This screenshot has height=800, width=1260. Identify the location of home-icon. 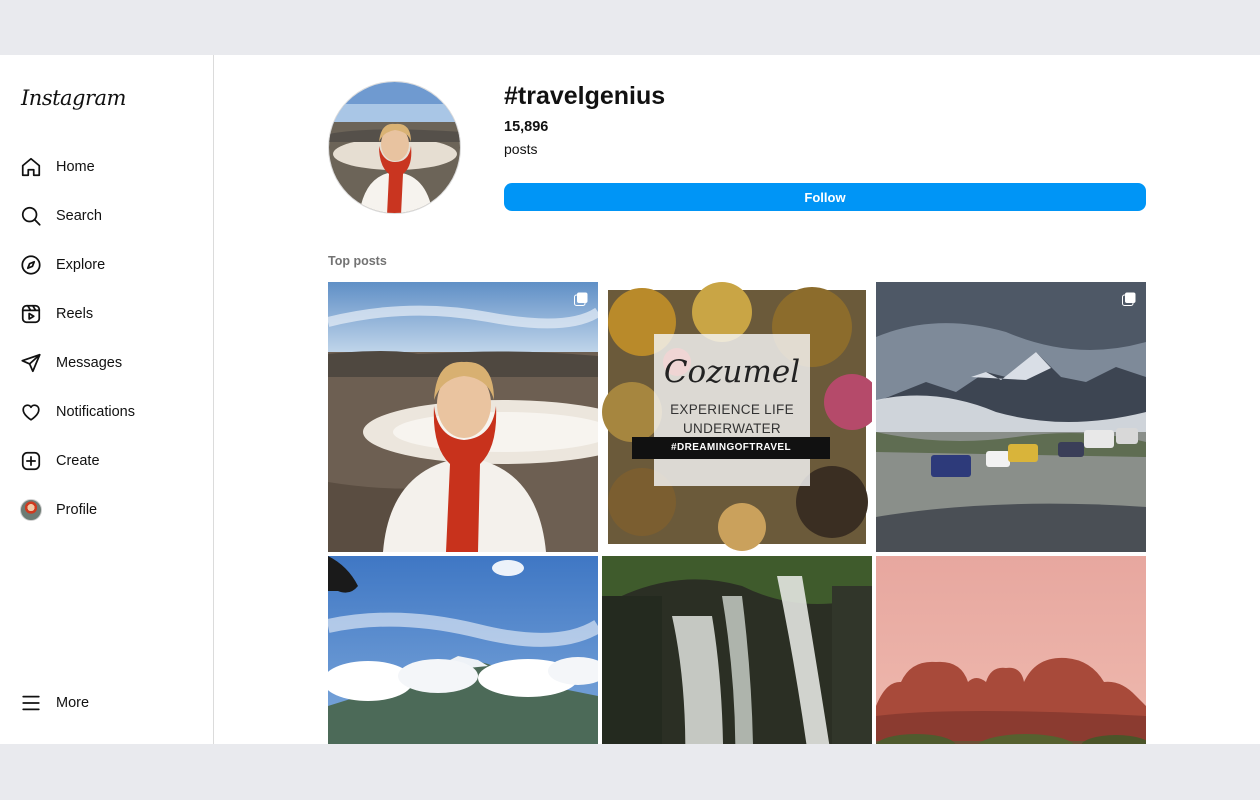
(31, 167).